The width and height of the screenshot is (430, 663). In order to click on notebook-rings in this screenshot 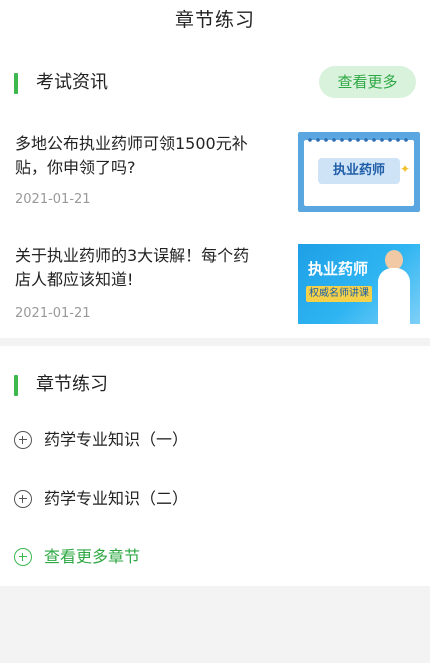, I will do `click(359, 140)`.